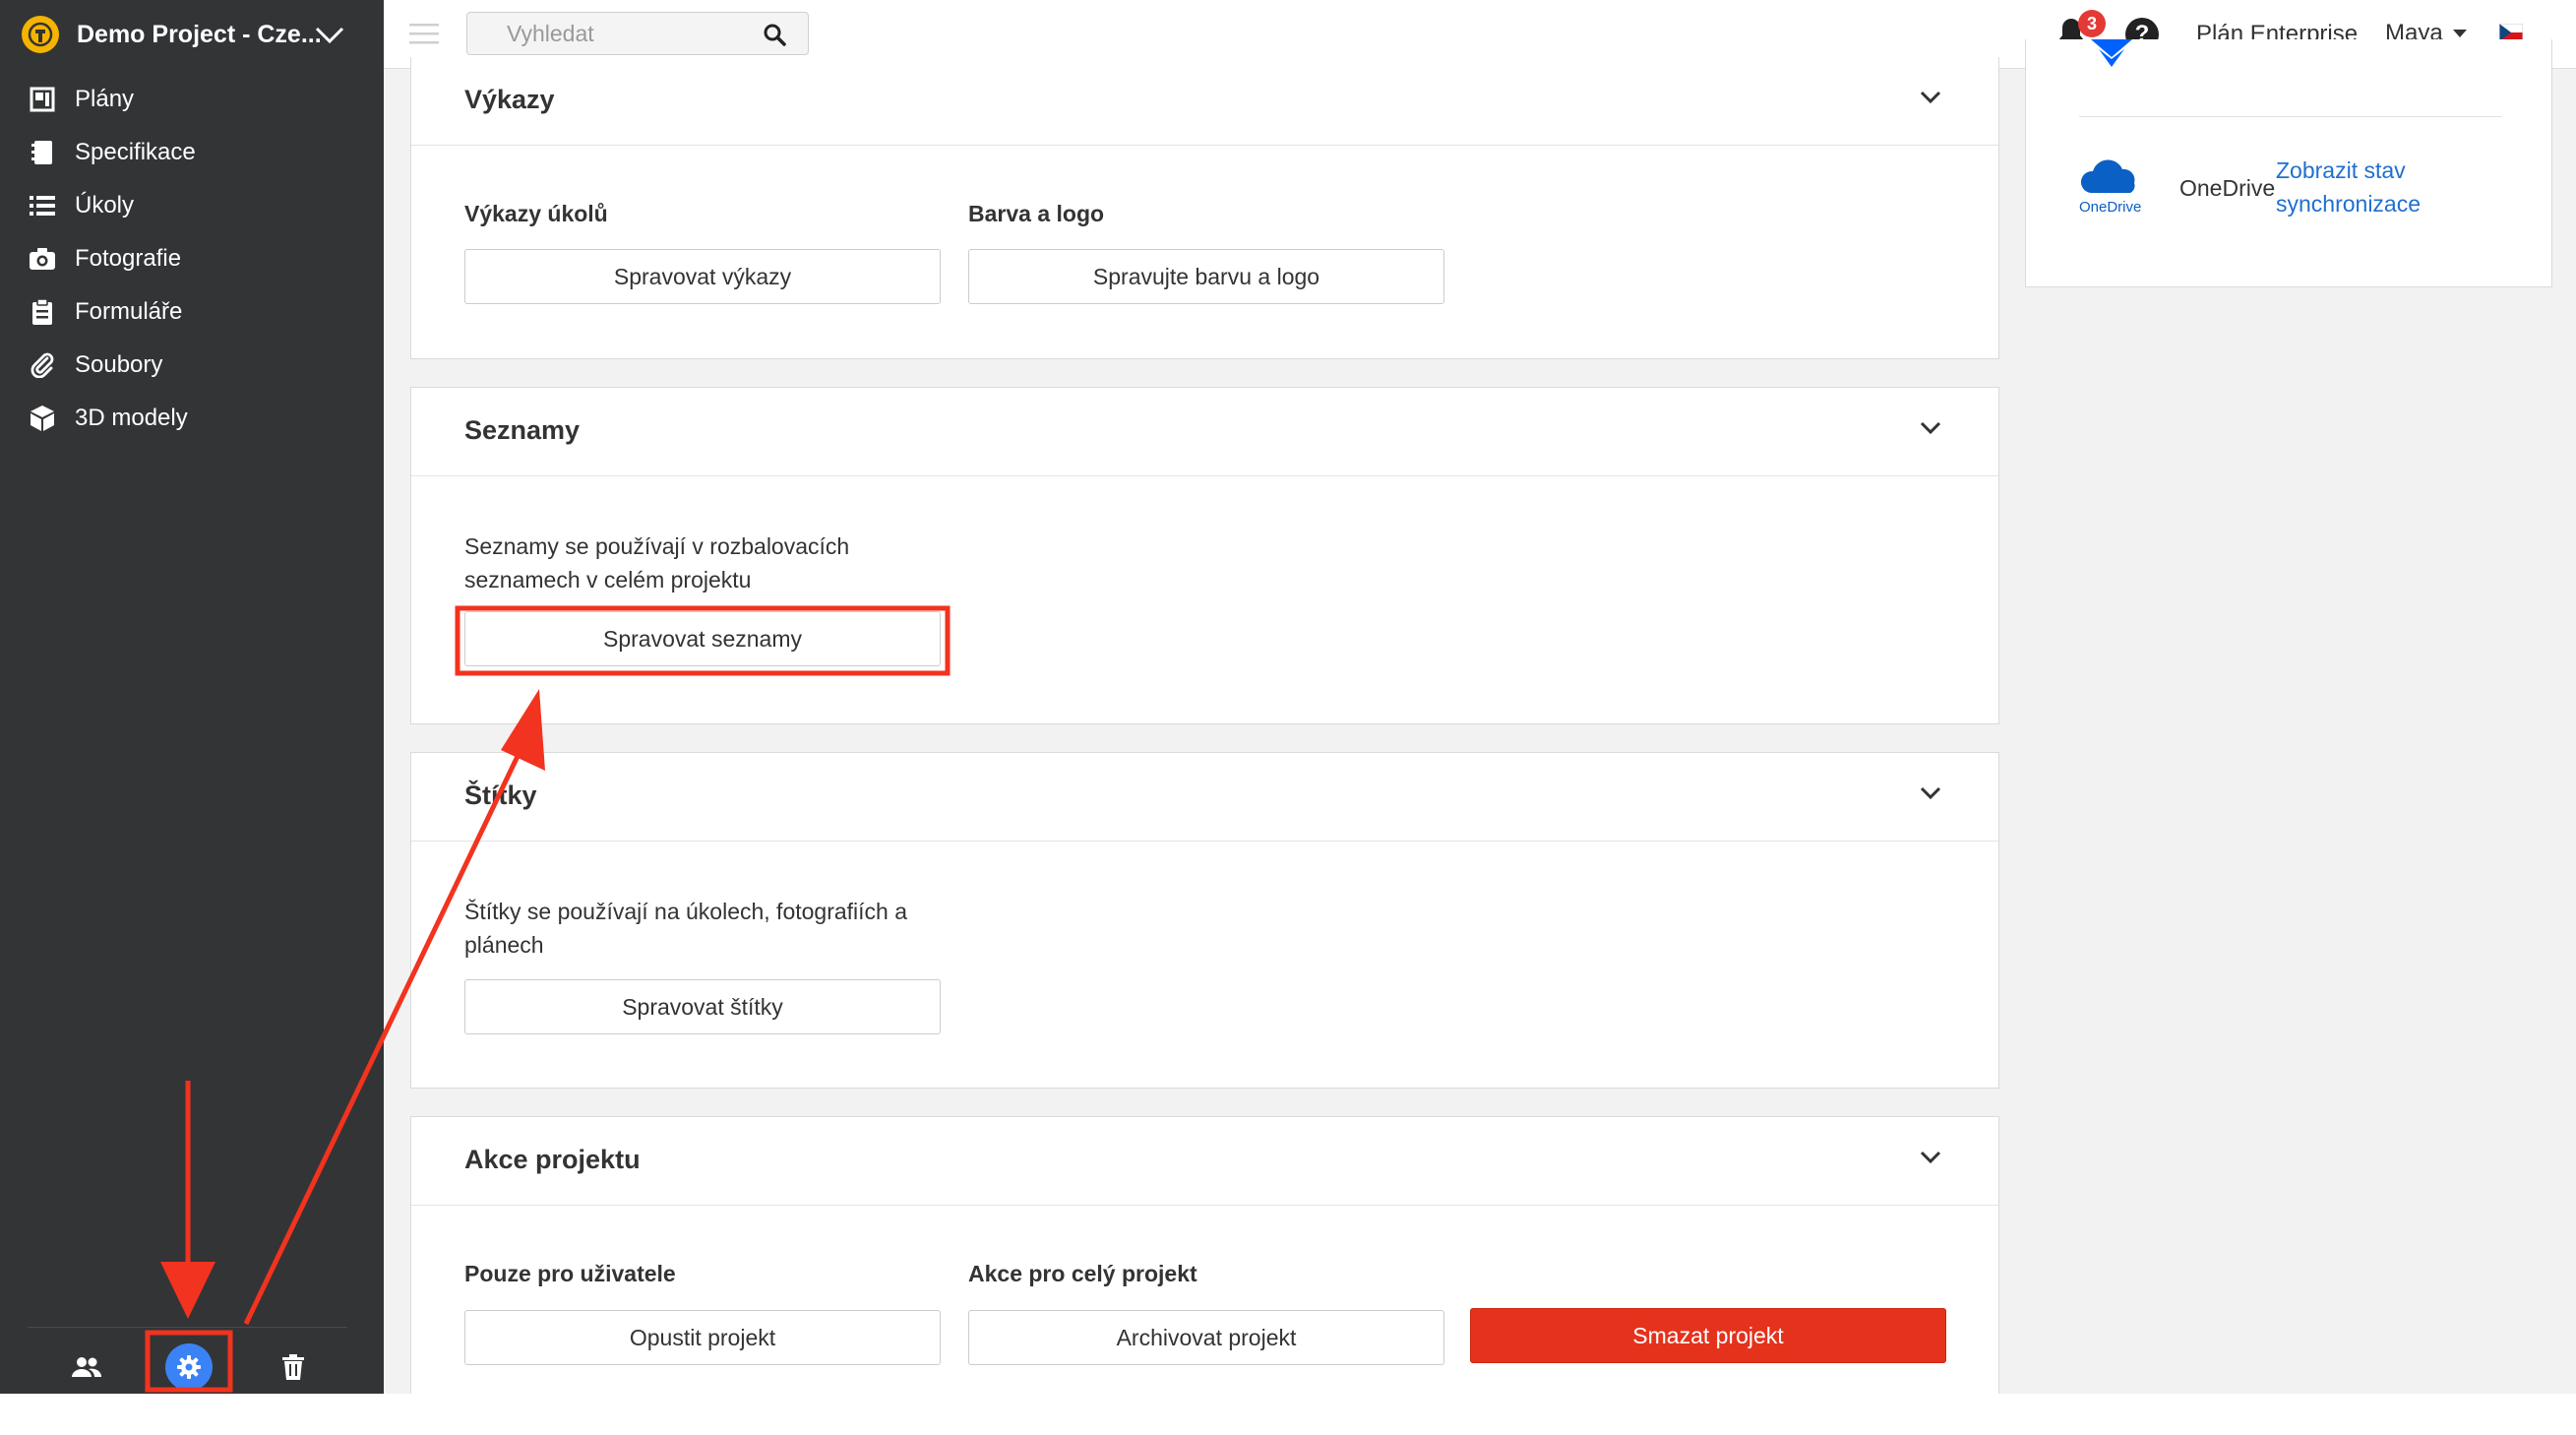 This screenshot has width=2576, height=1435. I want to click on manage-tags-button: Spravovat štítky, so click(702, 1007).